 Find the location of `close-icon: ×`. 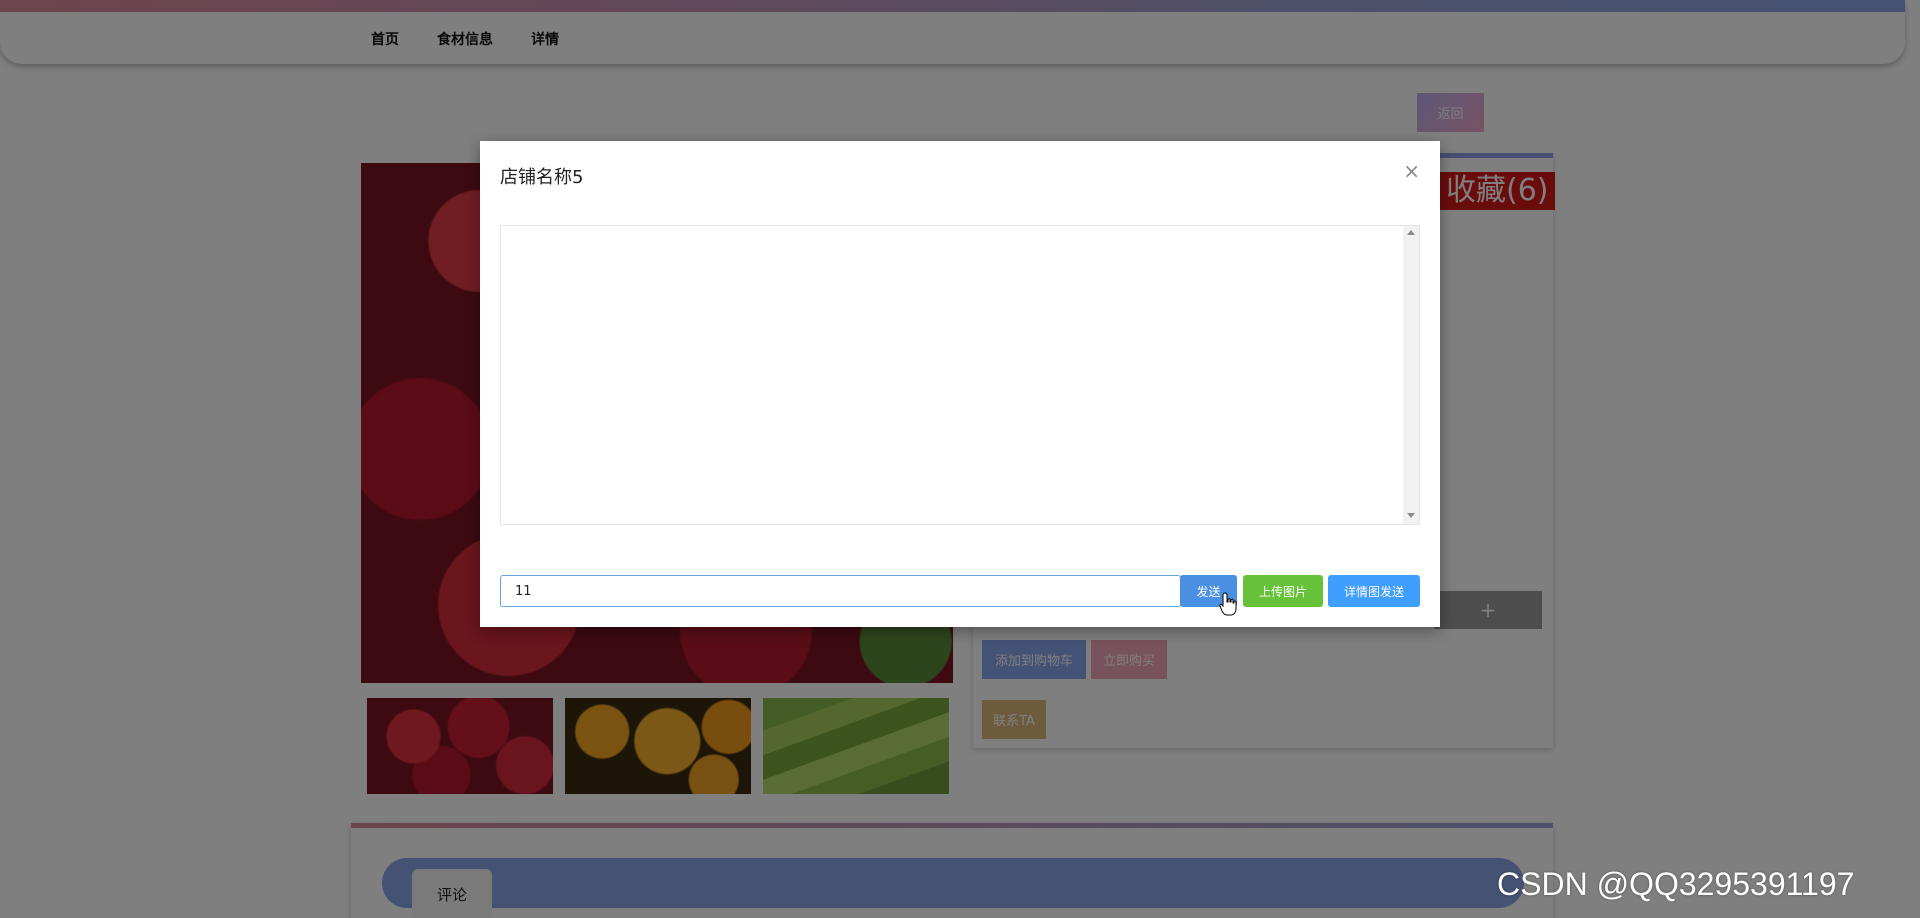

close-icon: × is located at coordinates (1411, 171).